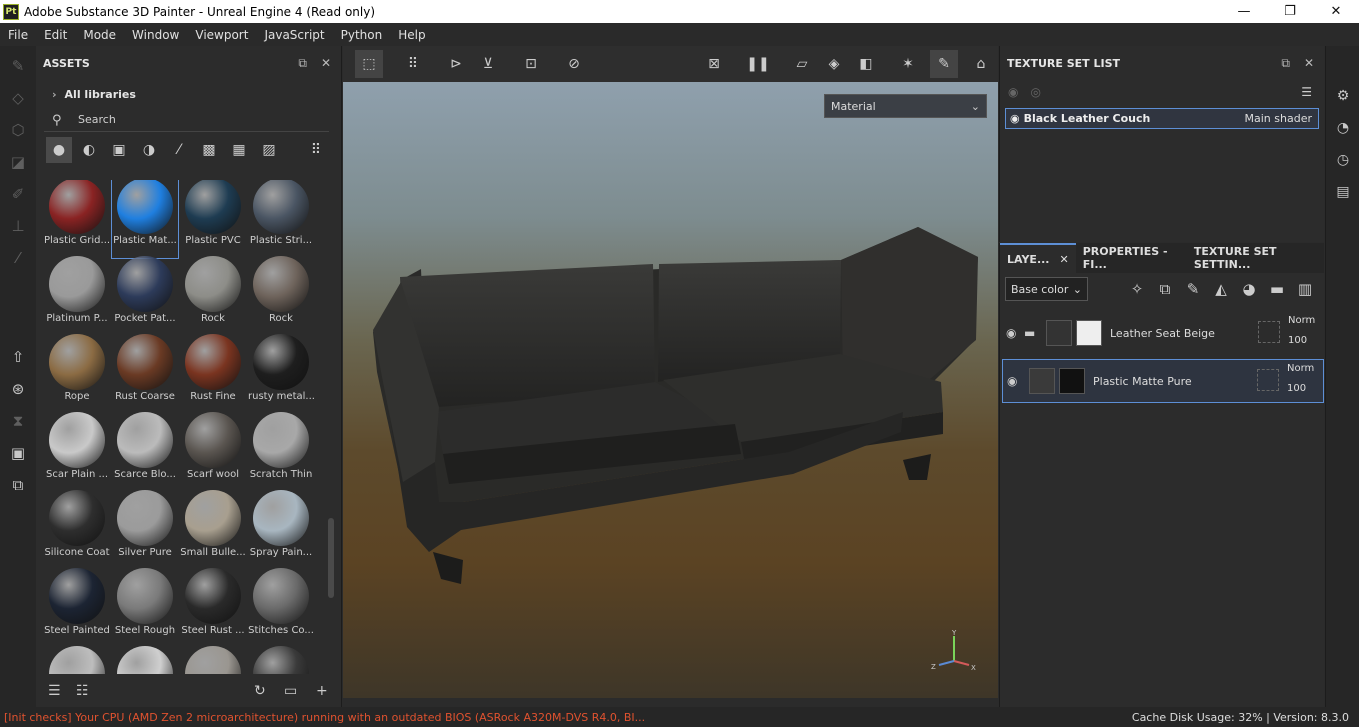 The height and width of the screenshot is (727, 1359). What do you see at coordinates (18, 98) in the screenshot?
I see `eraser-tool-icon: ◇` at bounding box center [18, 98].